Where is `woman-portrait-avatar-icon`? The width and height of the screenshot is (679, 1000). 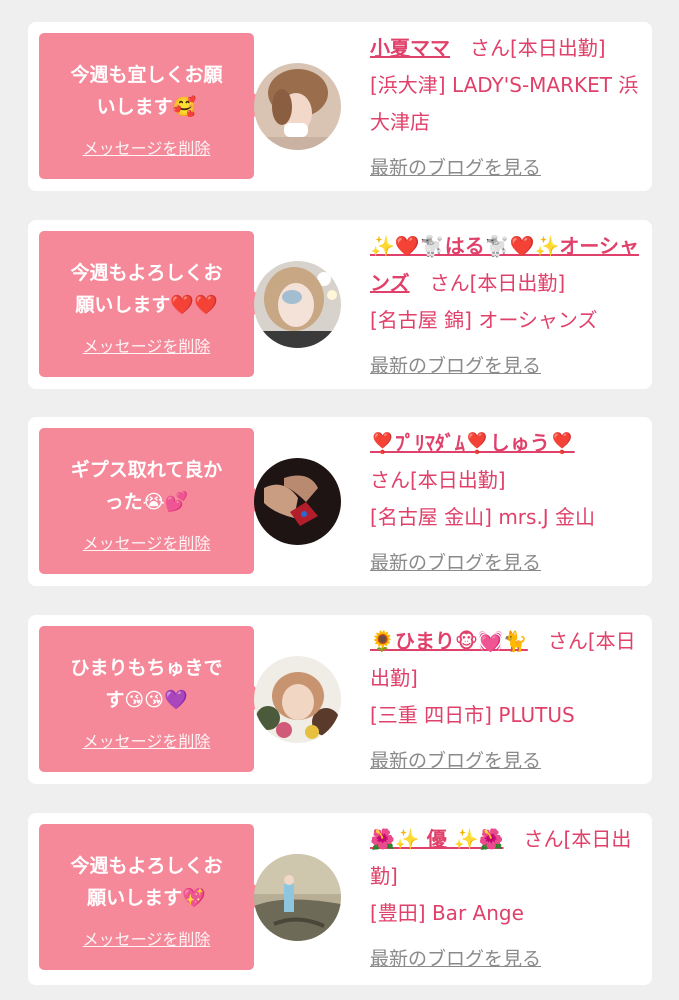 woman-portrait-avatar-icon is located at coordinates (297, 106).